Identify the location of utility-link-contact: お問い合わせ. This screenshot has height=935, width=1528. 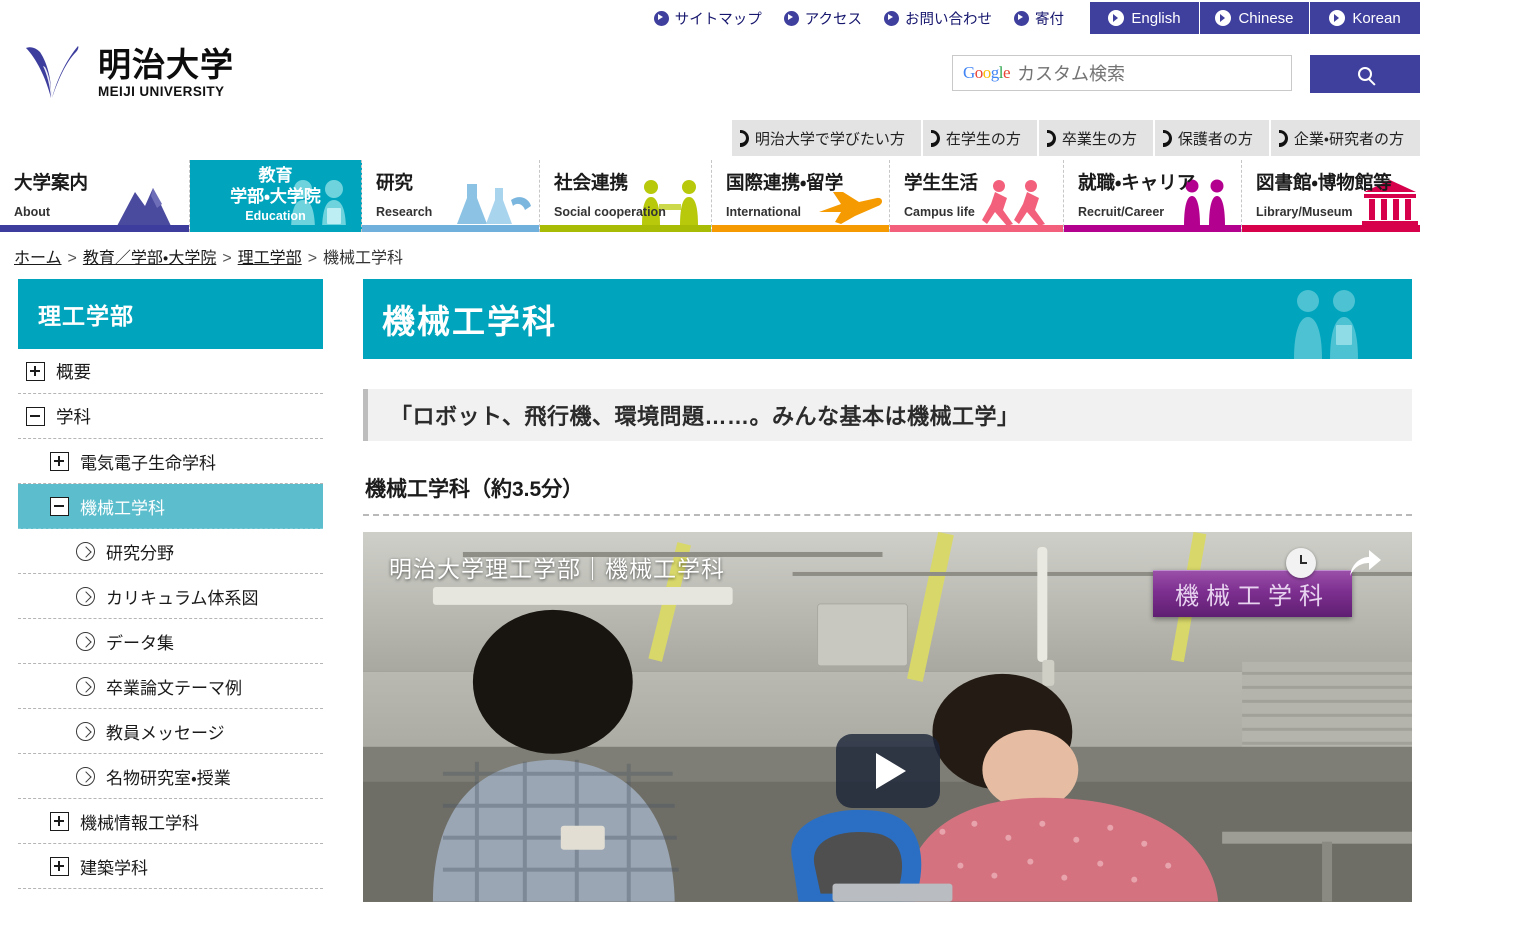
(938, 18).